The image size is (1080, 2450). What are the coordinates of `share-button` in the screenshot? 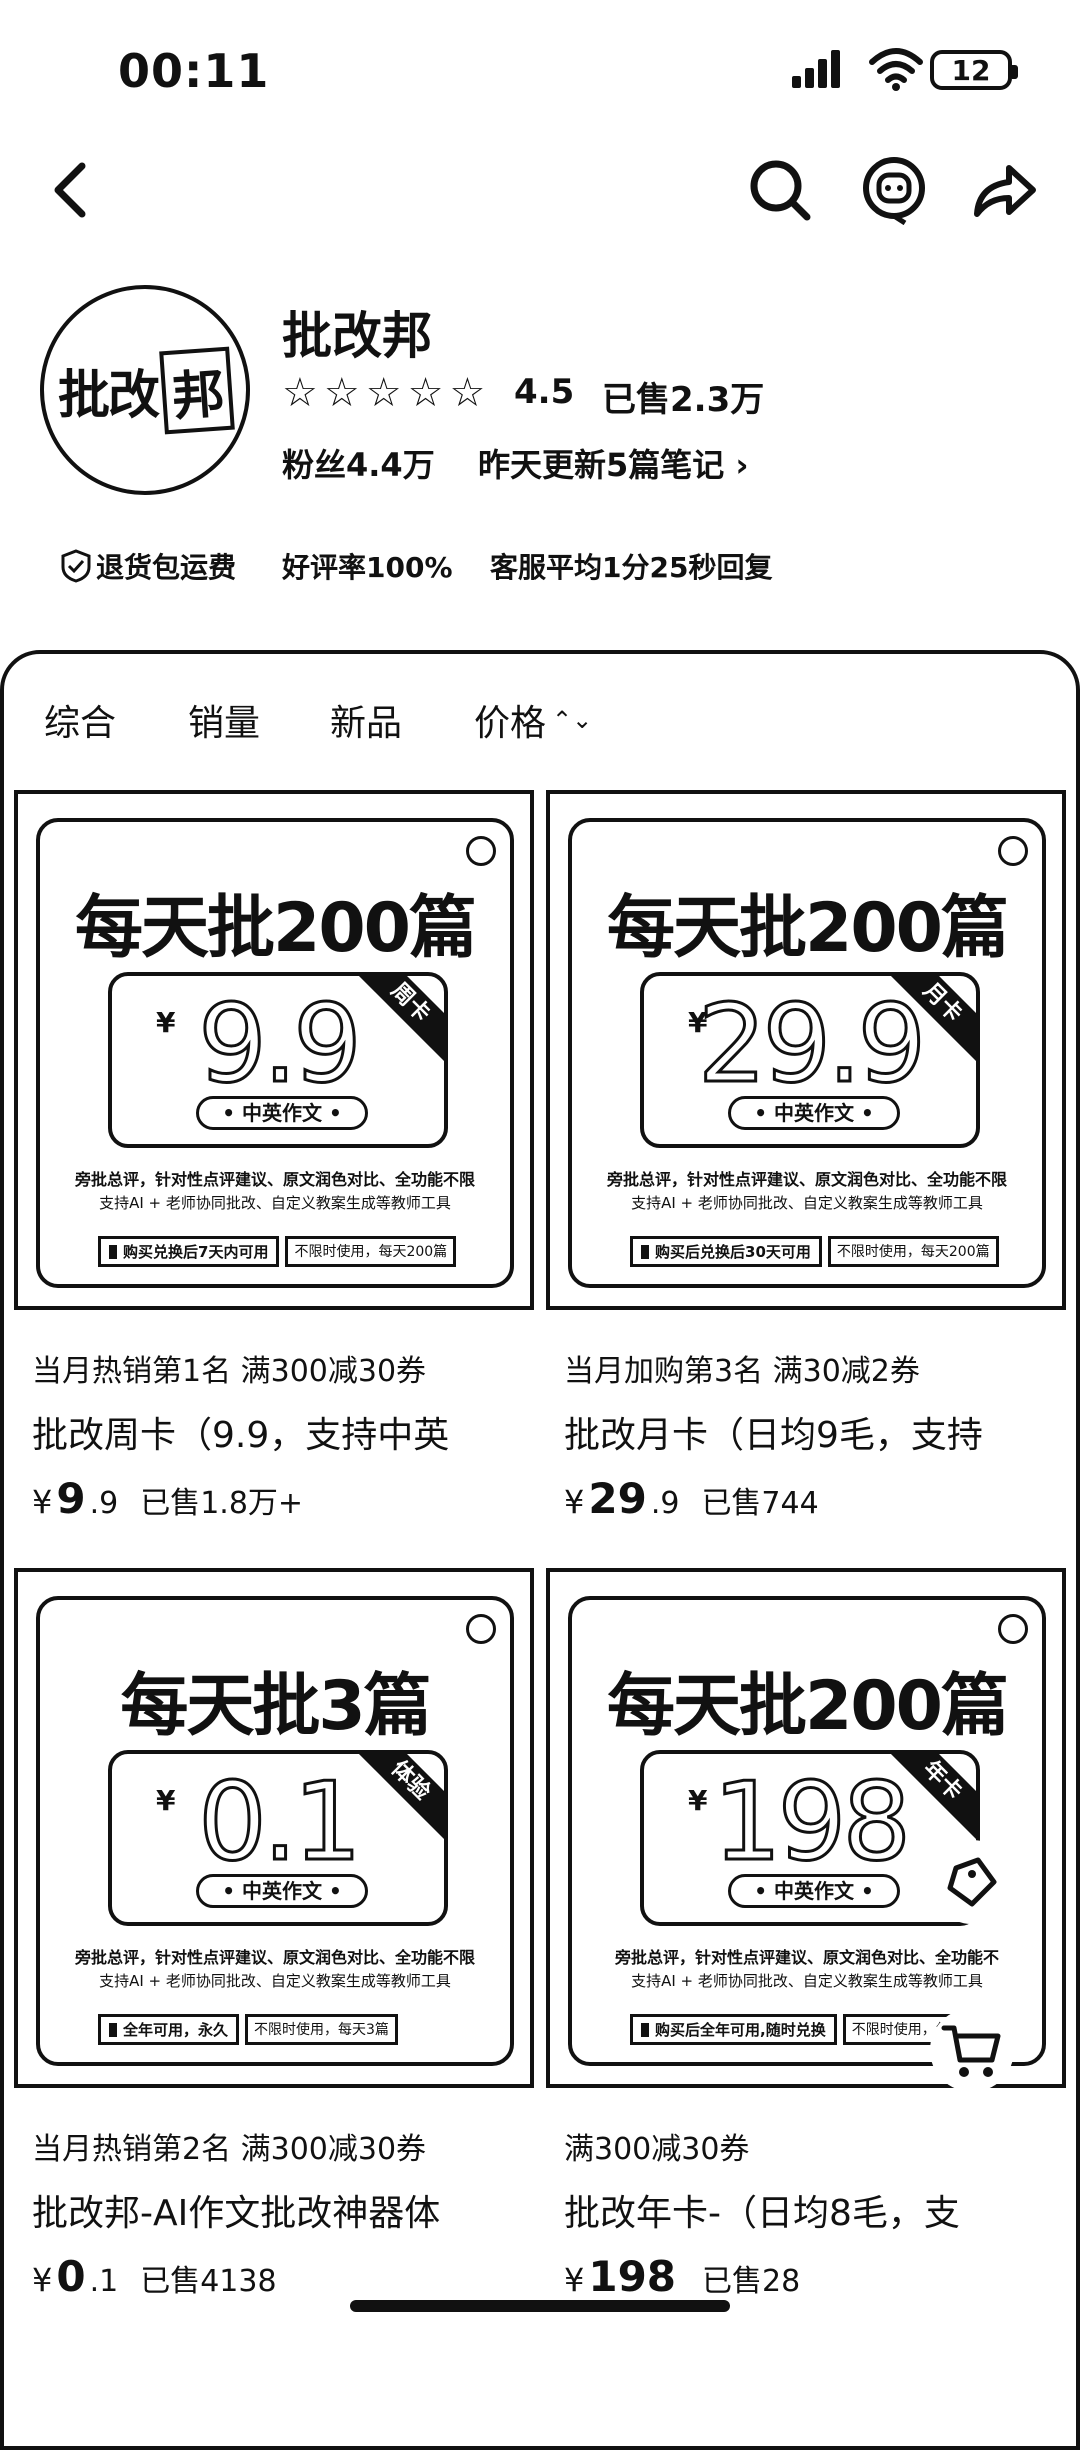 It's located at (1004, 190).